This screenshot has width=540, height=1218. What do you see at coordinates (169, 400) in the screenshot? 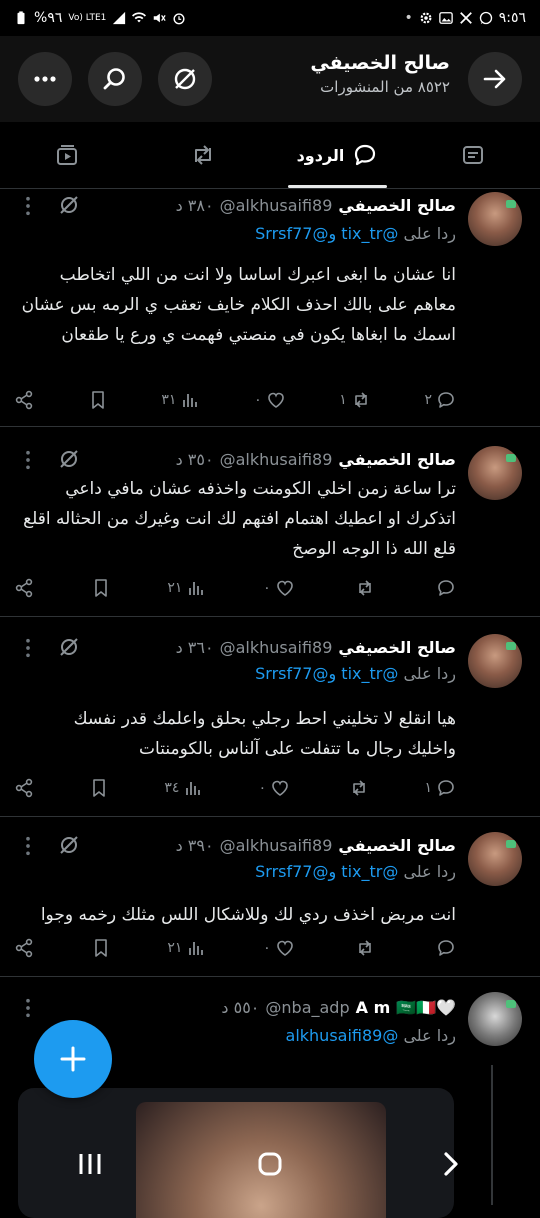
I see `views-count: ٣١` at bounding box center [169, 400].